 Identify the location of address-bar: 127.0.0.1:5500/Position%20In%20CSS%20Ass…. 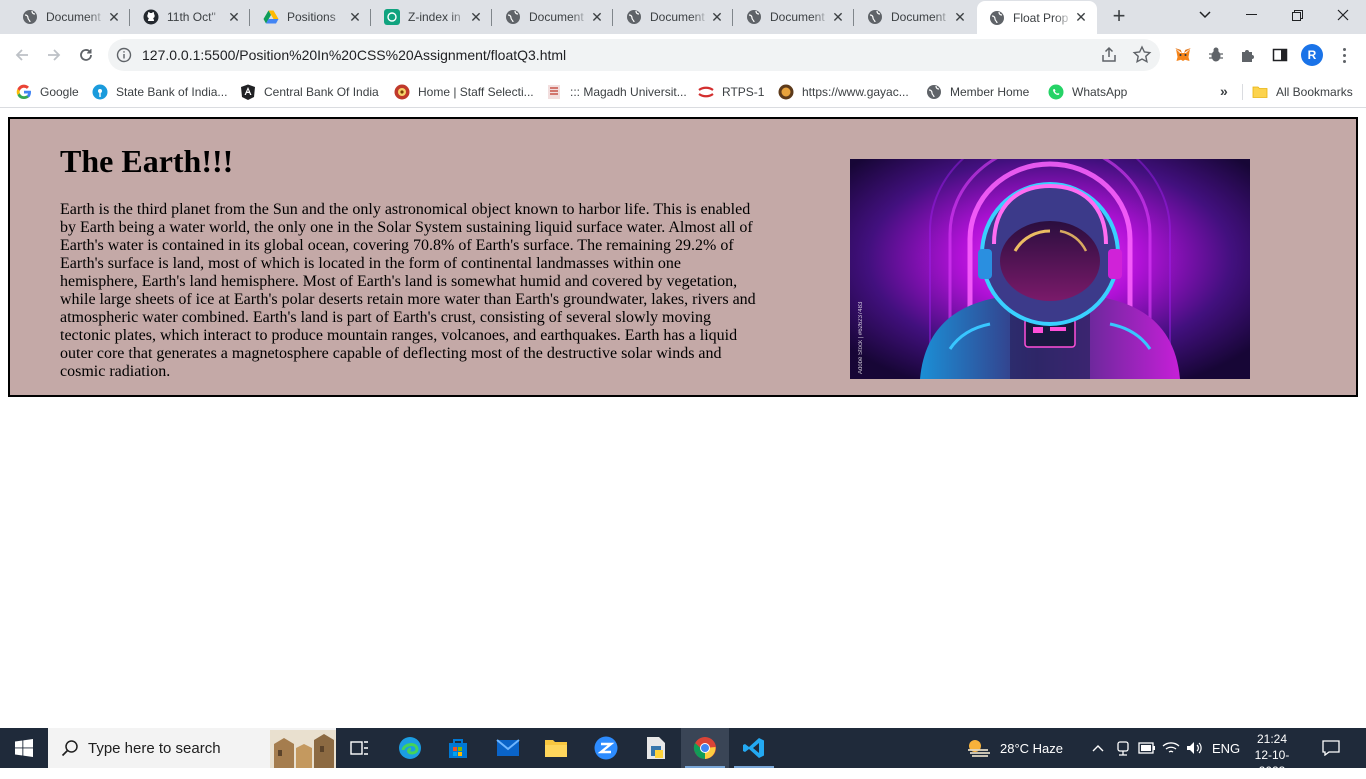
(634, 55).